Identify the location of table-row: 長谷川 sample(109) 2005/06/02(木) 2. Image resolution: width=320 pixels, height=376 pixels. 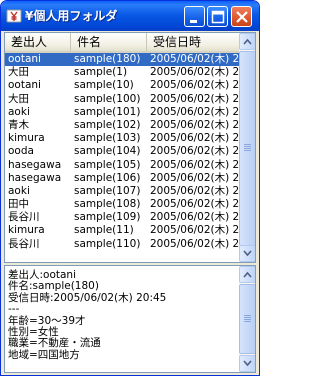
(122, 217).